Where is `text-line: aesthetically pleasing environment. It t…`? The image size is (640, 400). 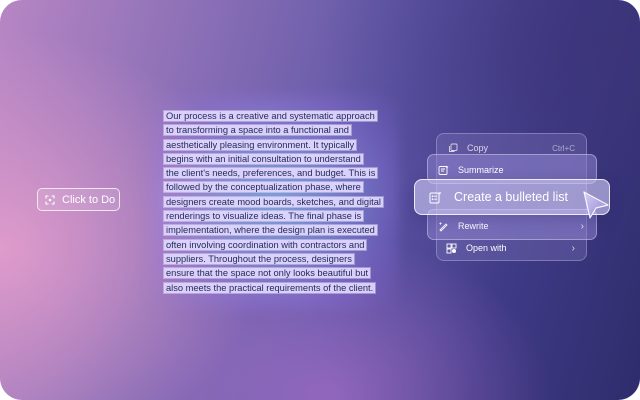
text-line: aesthetically pleasing environment. It t… is located at coordinates (260, 144).